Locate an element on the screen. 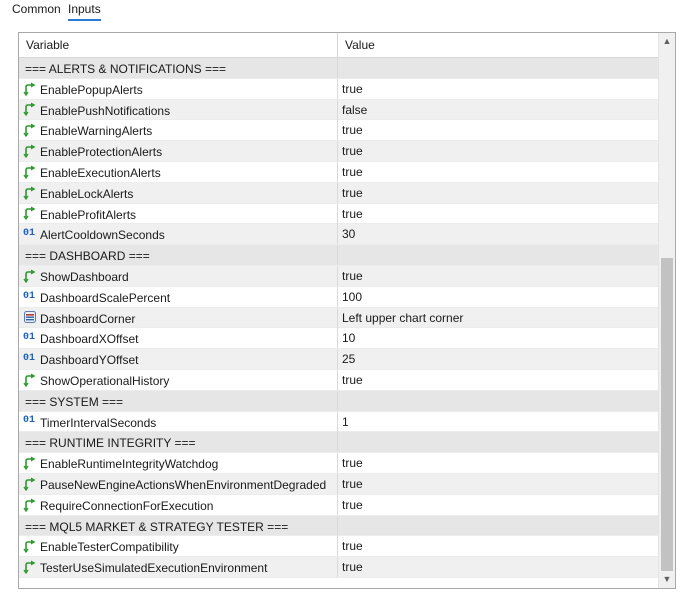 The height and width of the screenshot is (600, 684). parameter-row: EnableRuntimeIntegrityWatchdog true is located at coordinates (338, 463).